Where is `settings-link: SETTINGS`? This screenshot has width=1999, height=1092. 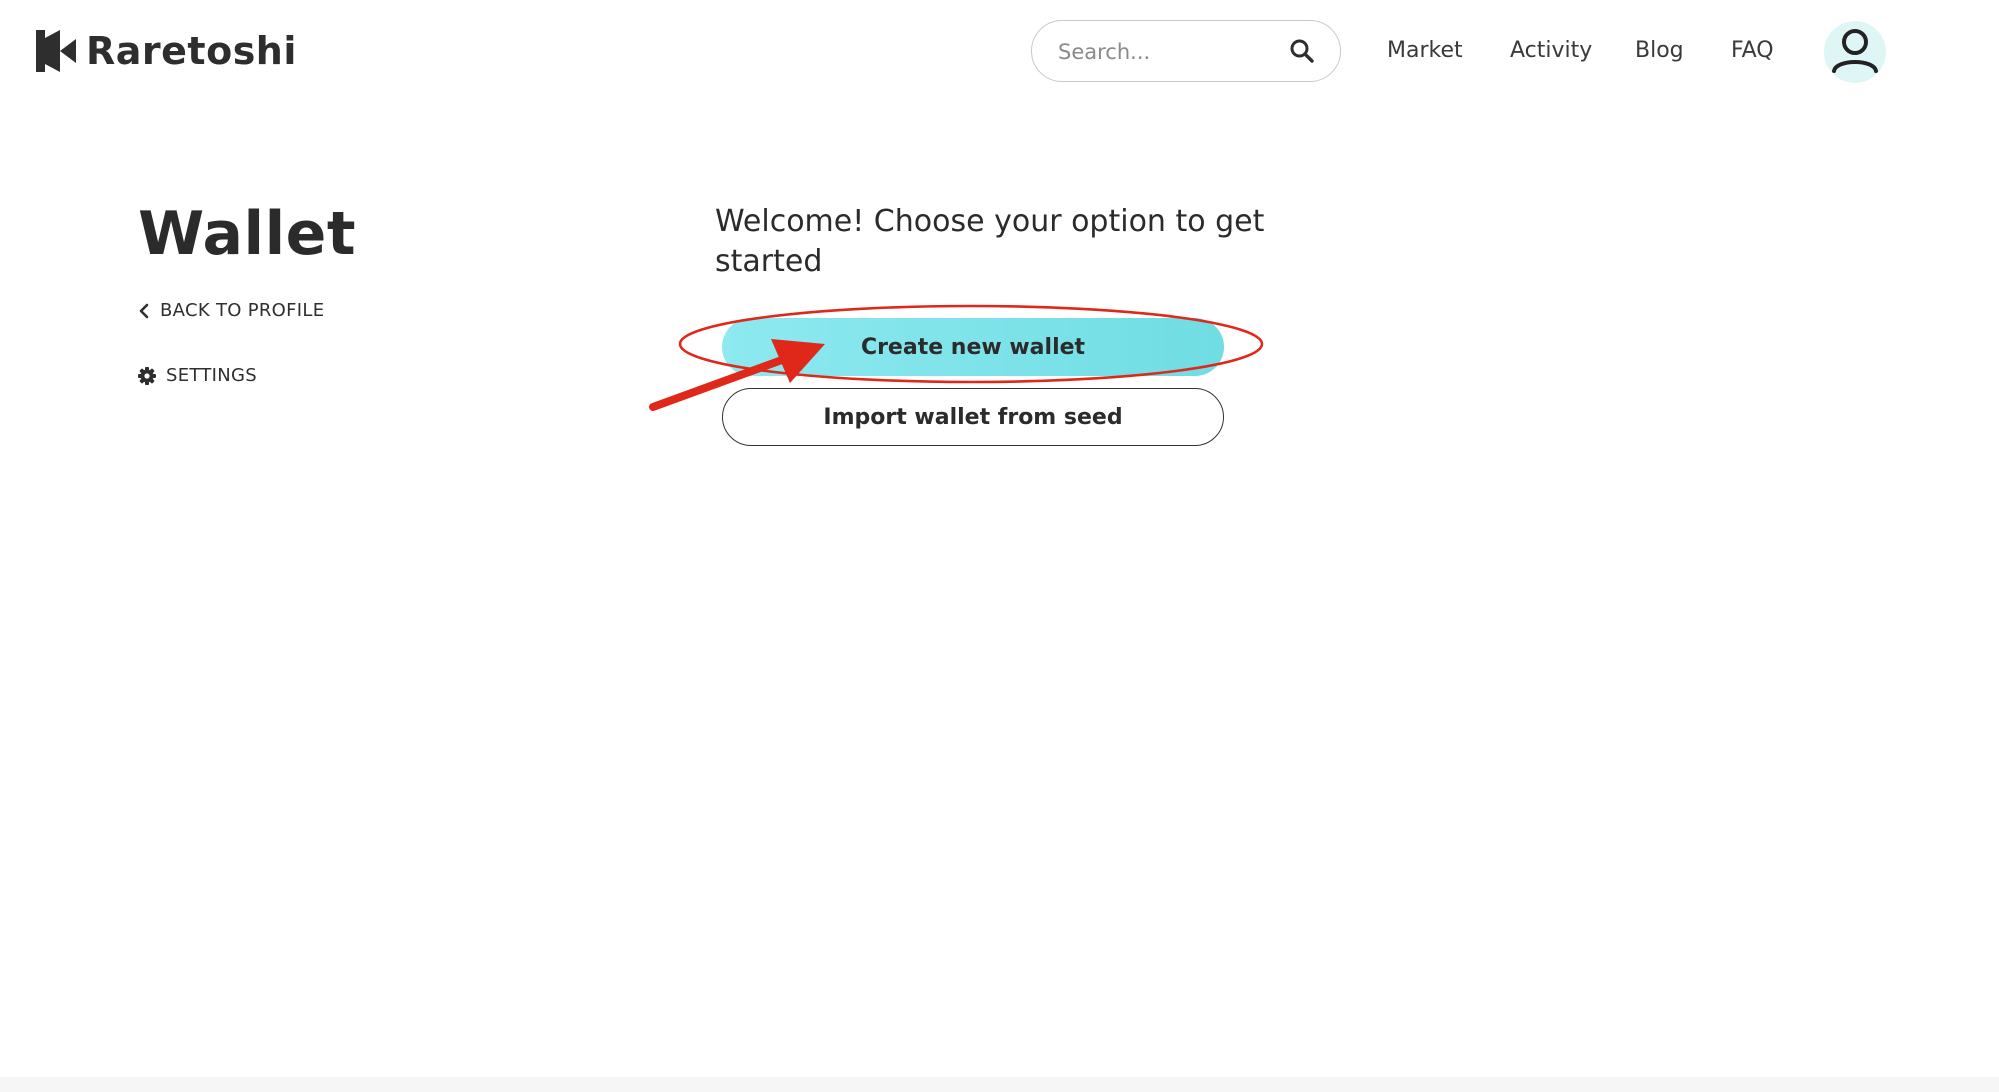
settings-link: SETTINGS is located at coordinates (197, 375).